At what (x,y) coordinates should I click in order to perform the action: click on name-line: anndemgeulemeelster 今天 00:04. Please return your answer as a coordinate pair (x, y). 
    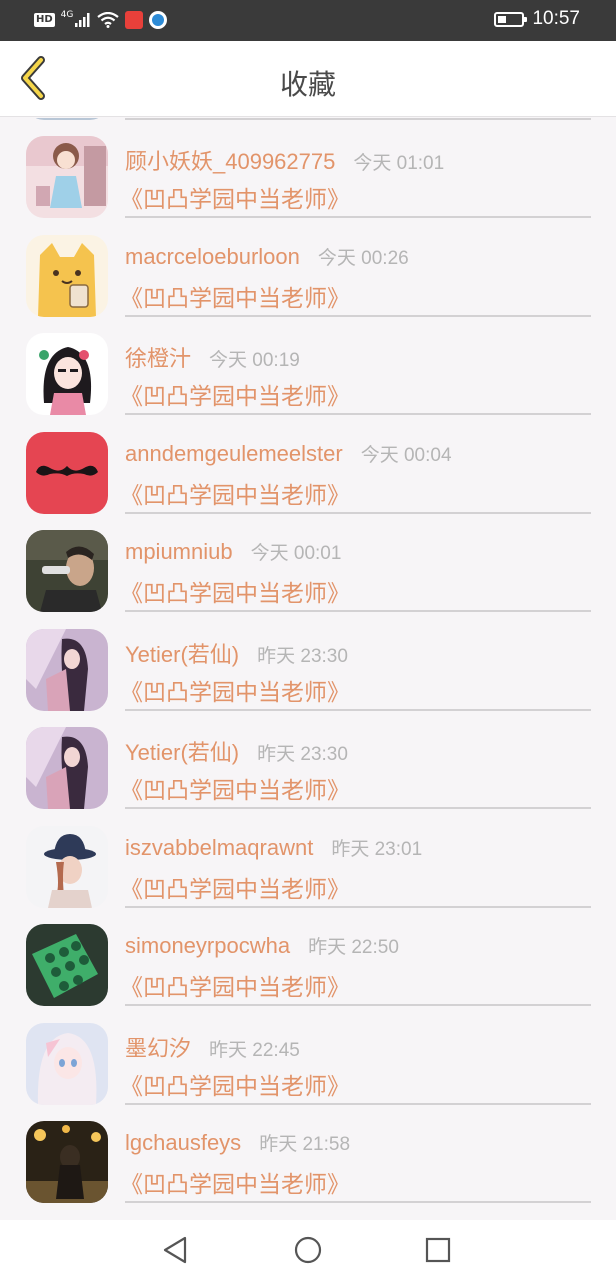
    Looking at the image, I should click on (288, 453).